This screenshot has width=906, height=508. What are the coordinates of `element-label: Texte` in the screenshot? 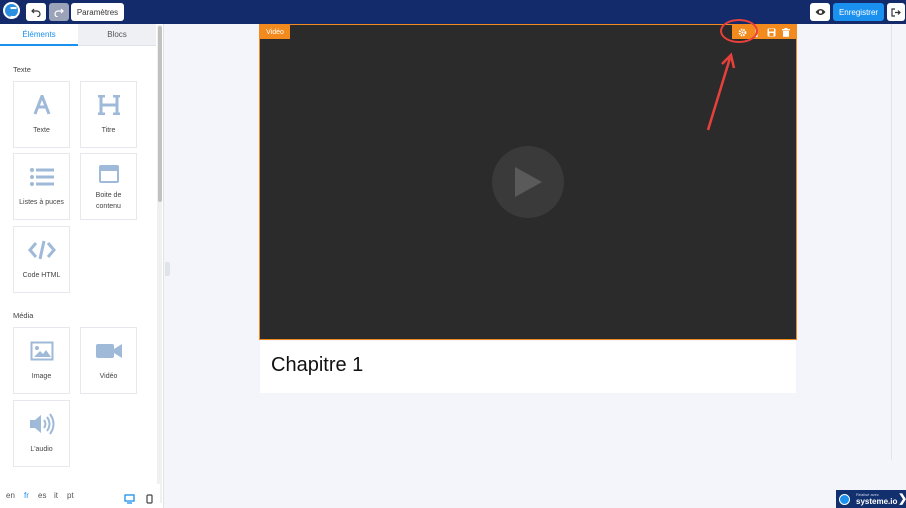 It's located at (41, 130).